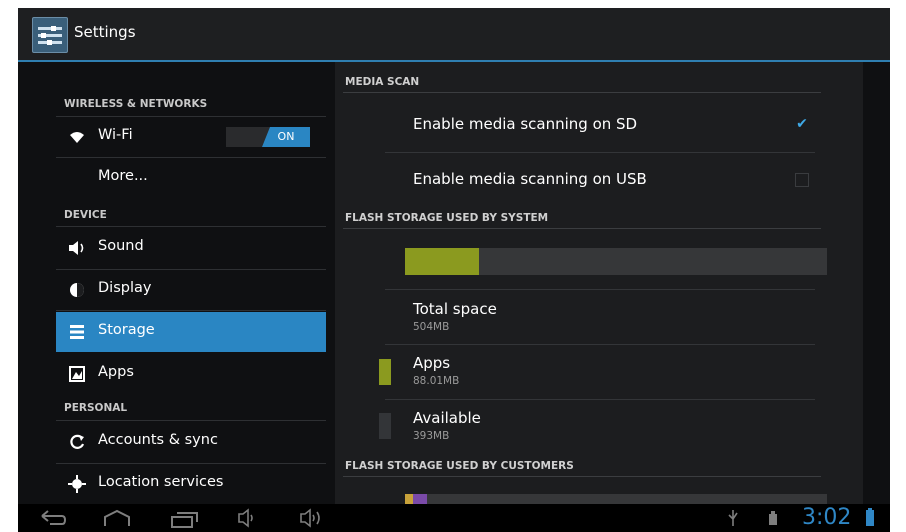  Describe the element at coordinates (431, 436) in the screenshot. I see `available-storage-value: 393MB` at that location.